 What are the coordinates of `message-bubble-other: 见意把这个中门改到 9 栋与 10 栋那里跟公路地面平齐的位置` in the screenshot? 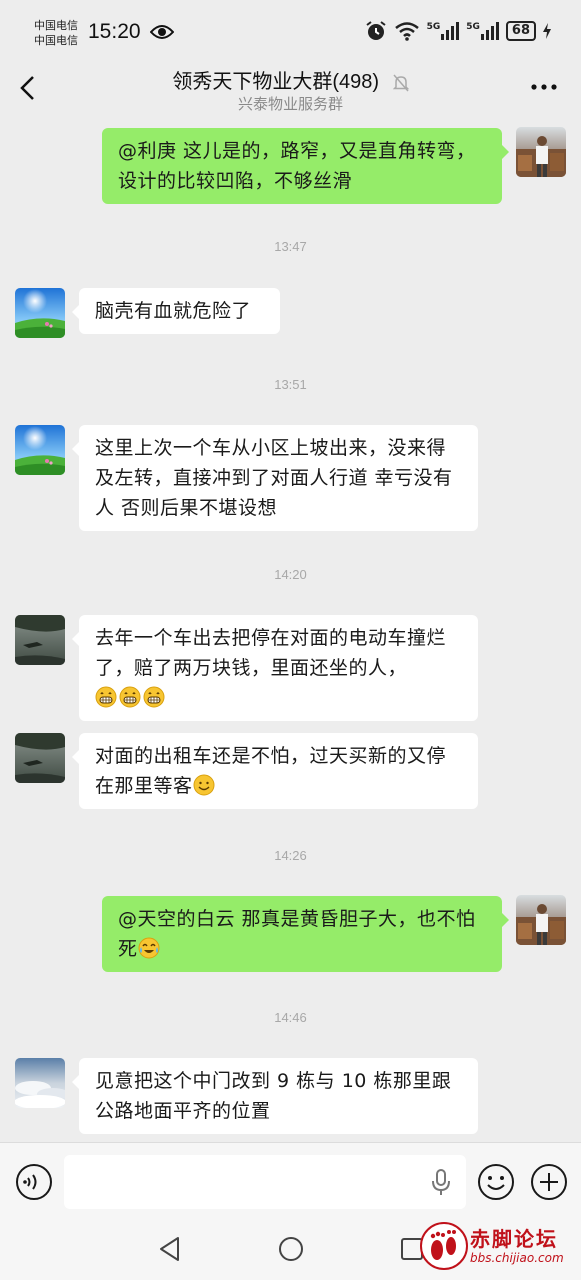 It's located at (275, 1096).